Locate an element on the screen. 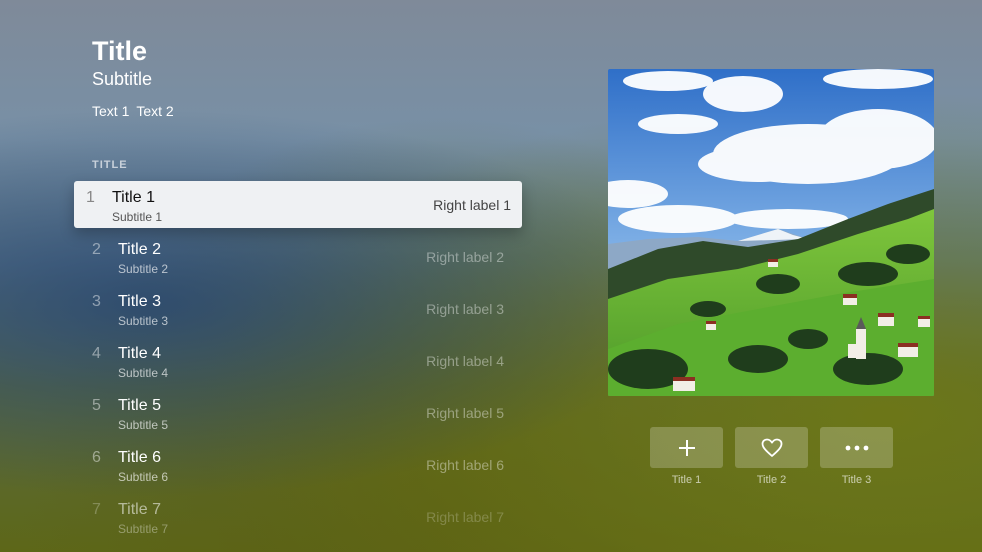 The image size is (982, 552). list-item-right-label: Right label 7 is located at coordinates (465, 517).